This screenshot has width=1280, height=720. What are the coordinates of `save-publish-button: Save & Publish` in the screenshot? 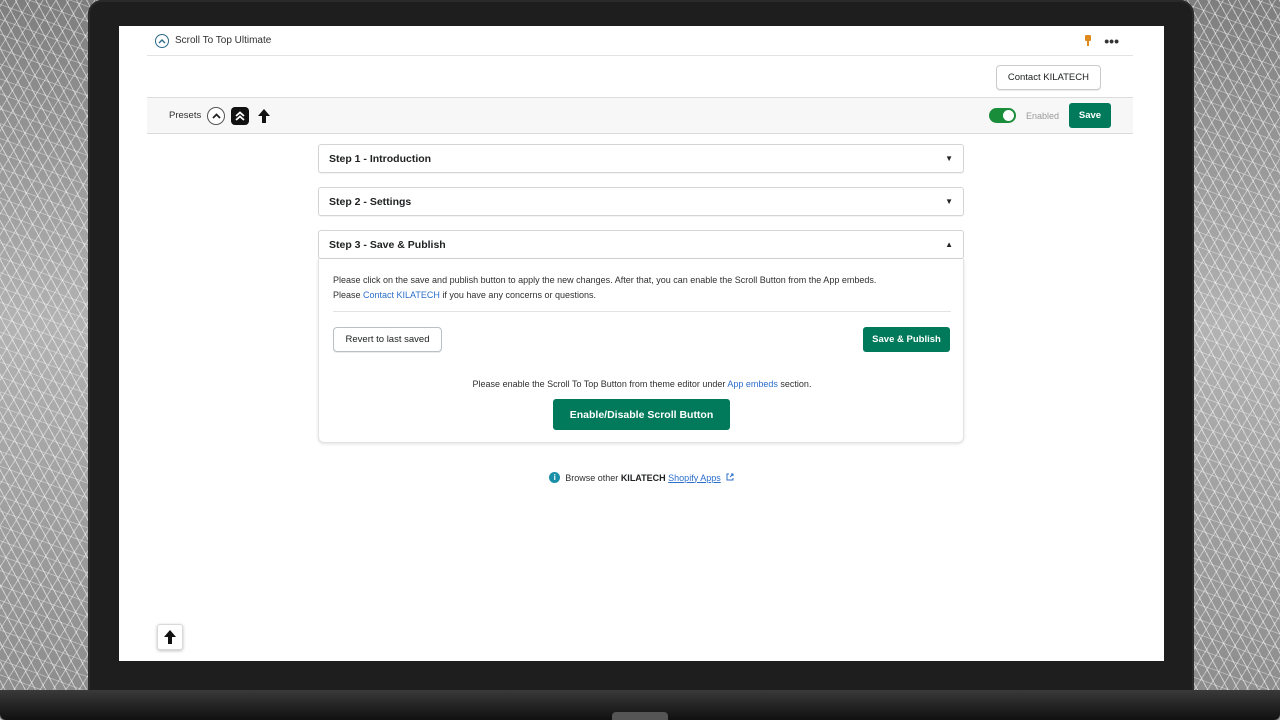 It's located at (906, 339).